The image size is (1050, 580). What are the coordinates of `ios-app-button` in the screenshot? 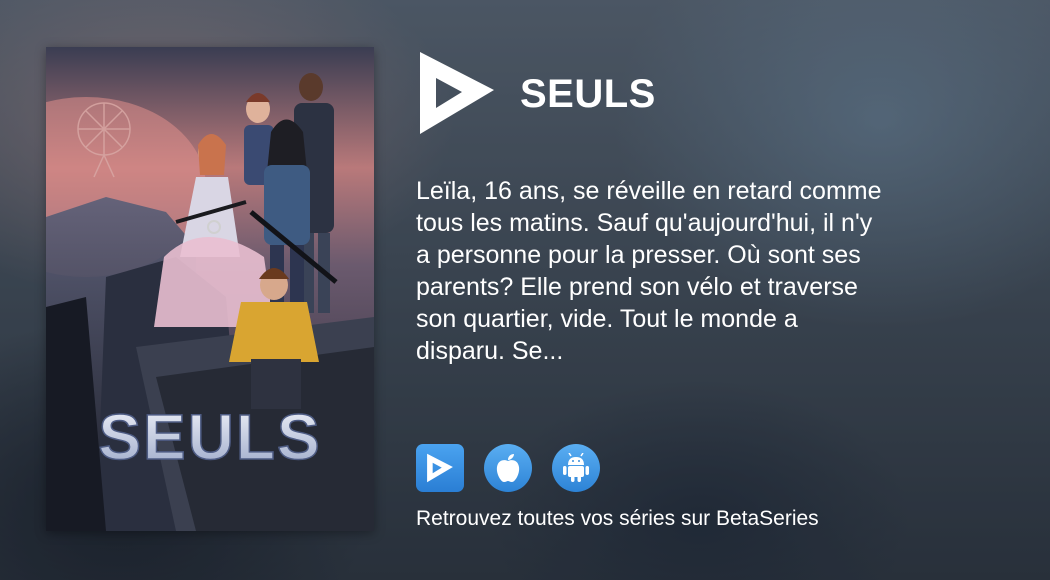 It's located at (508, 468).